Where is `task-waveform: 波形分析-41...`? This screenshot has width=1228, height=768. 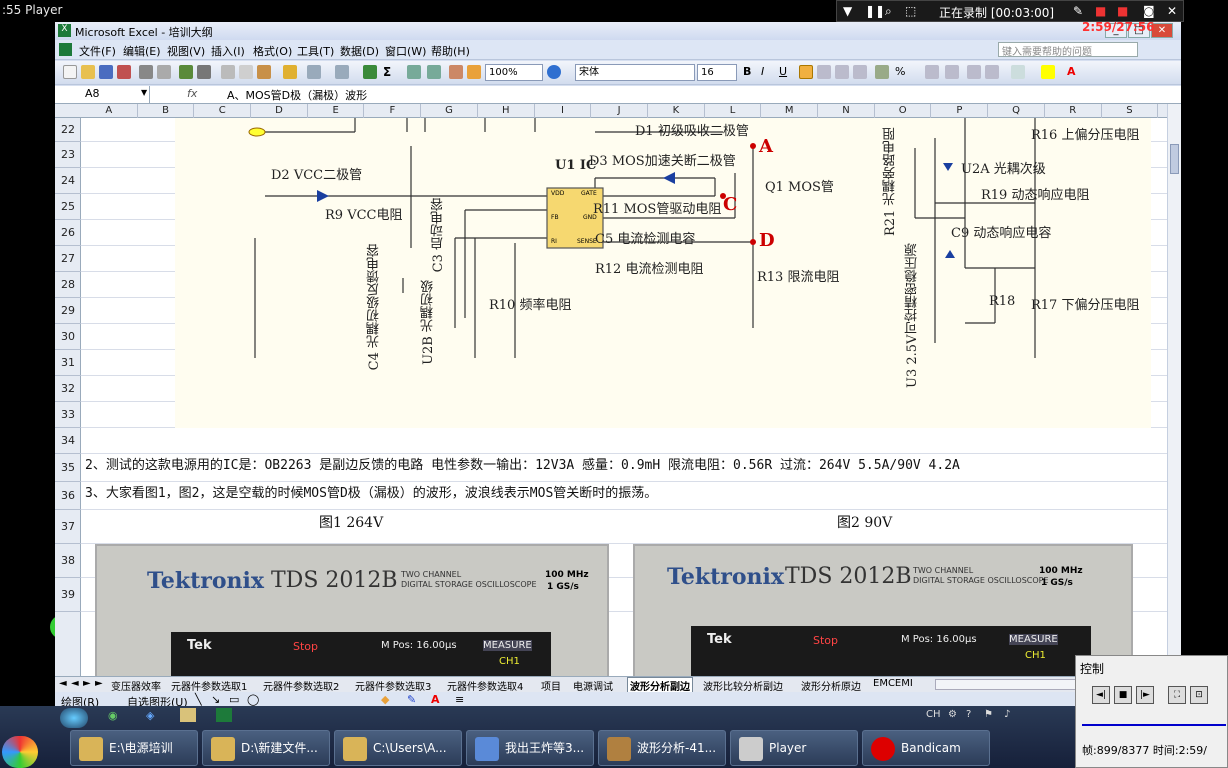
task-waveform: 波形分析-41... is located at coordinates (662, 748).